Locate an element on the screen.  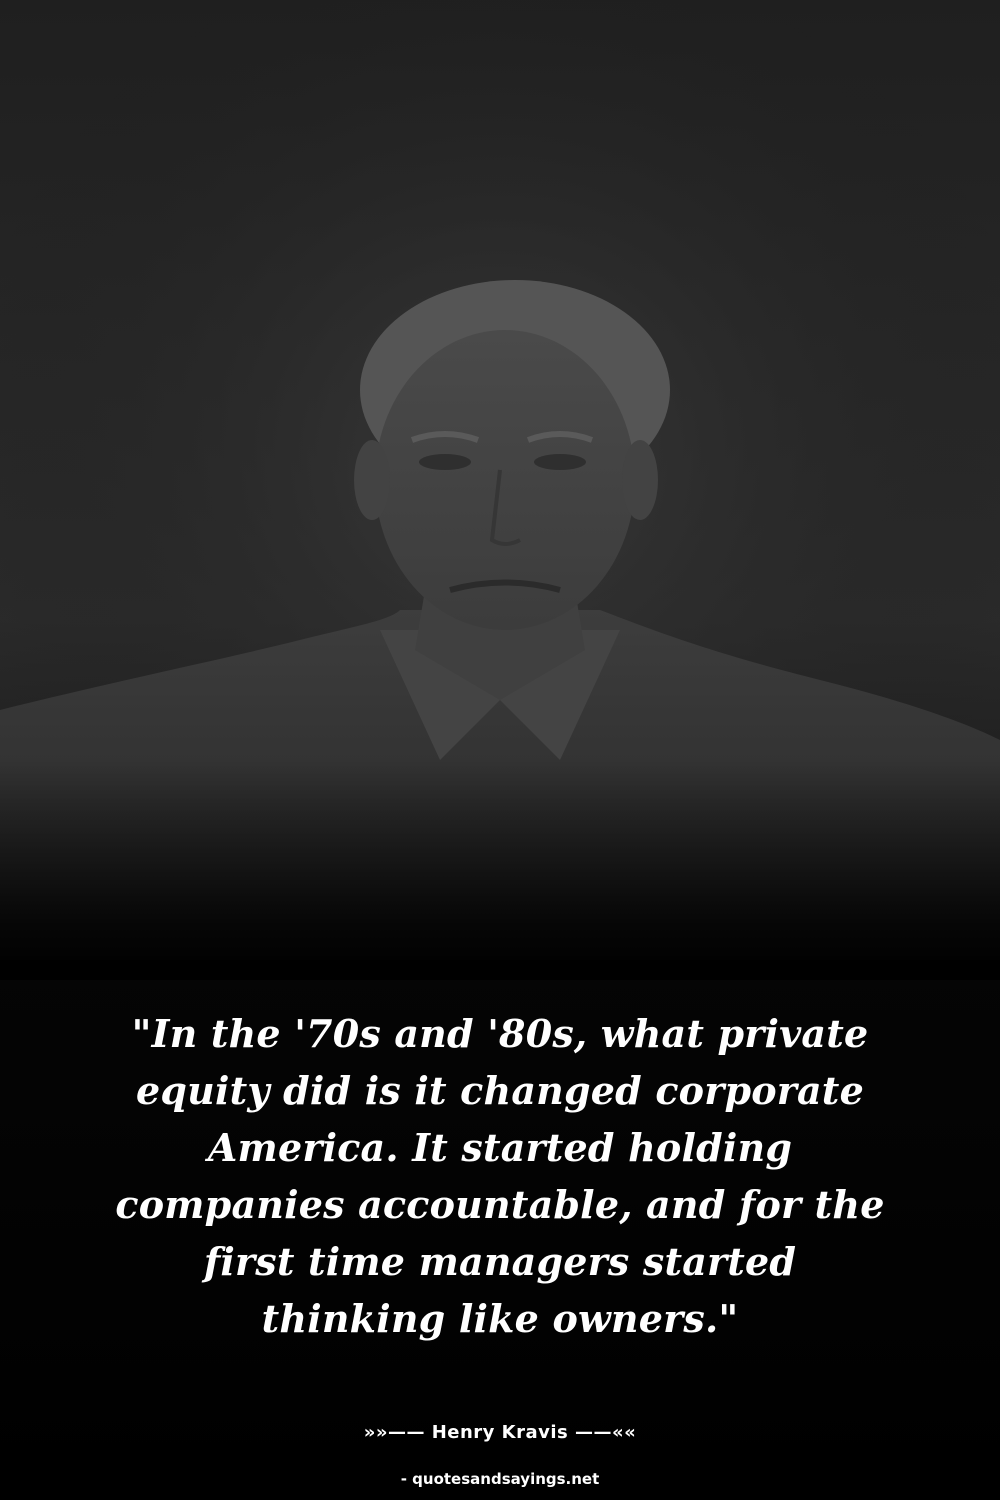
bottom-fade is located at coordinates (500, 870).